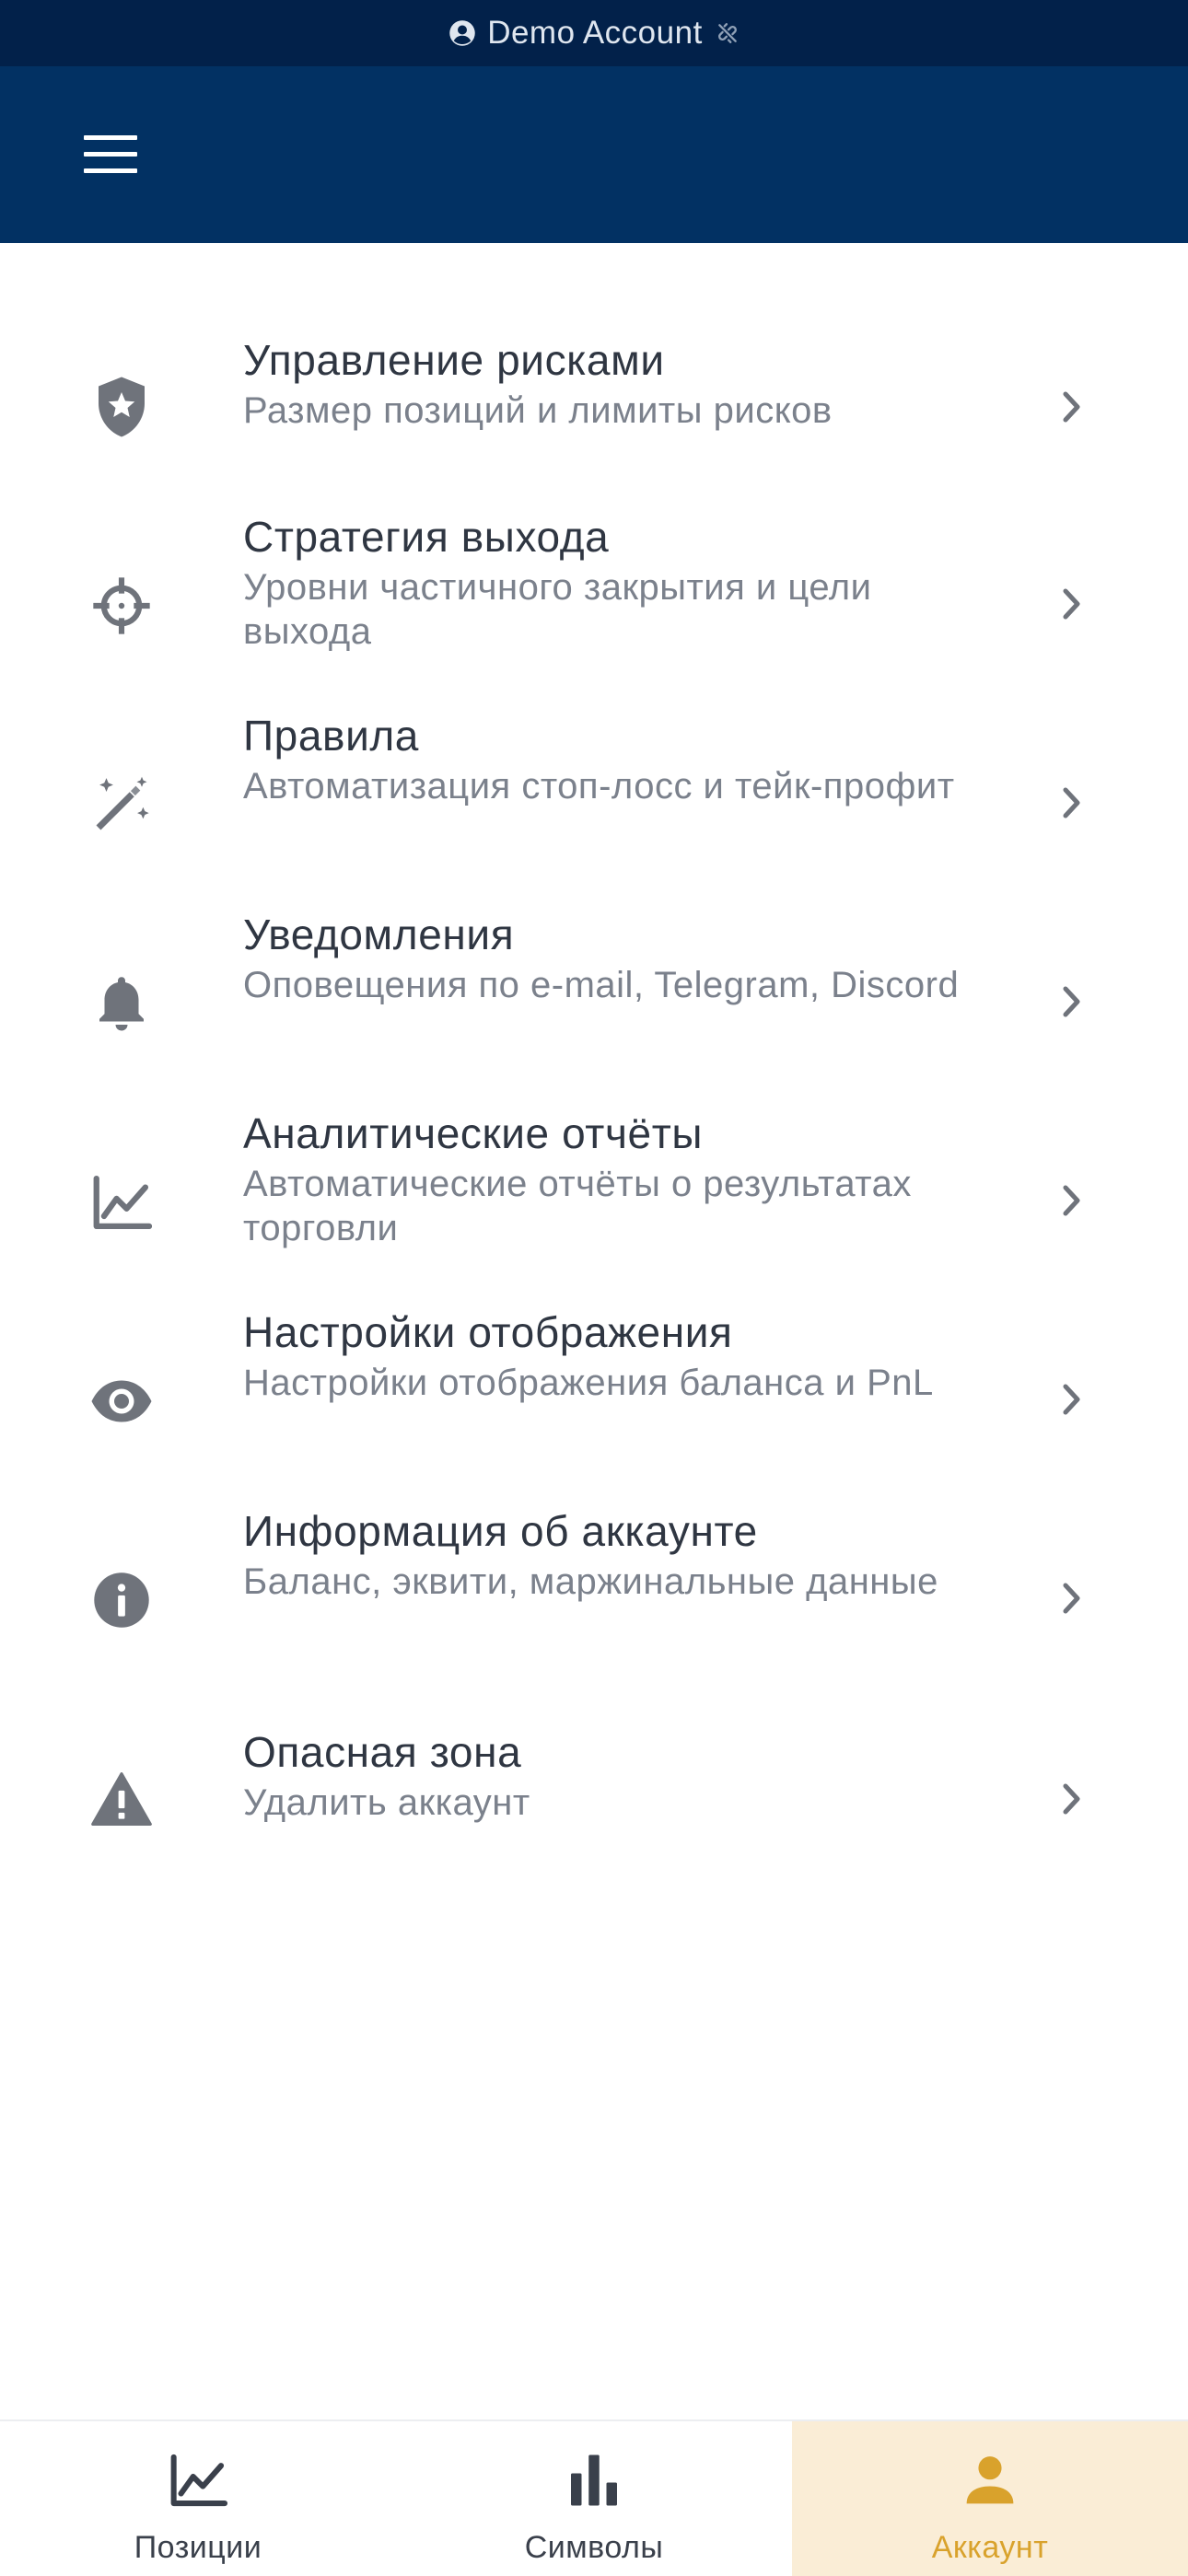  I want to click on link-off-icon, so click(728, 33).